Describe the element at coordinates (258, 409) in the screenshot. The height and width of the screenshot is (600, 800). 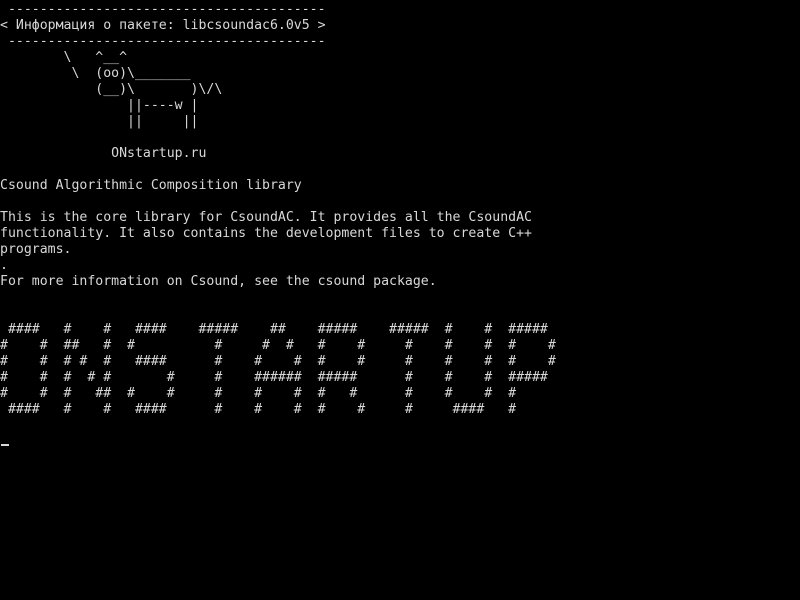
I see `banner-text-line: #### # # #### # # # # # # #### #` at that location.